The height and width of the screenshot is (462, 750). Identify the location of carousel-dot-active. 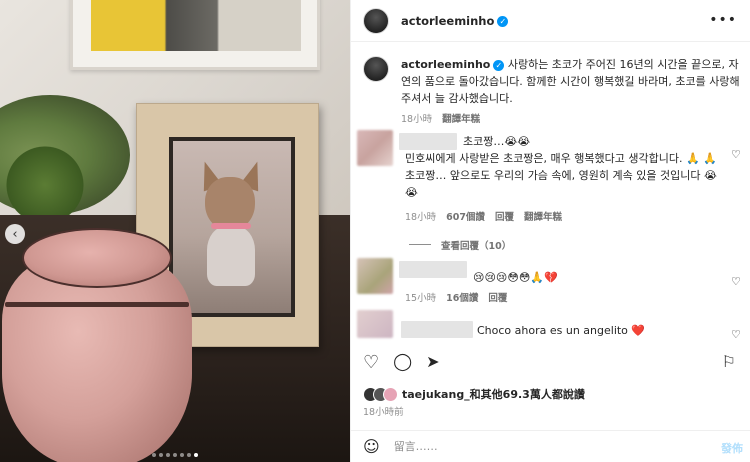
(196, 455).